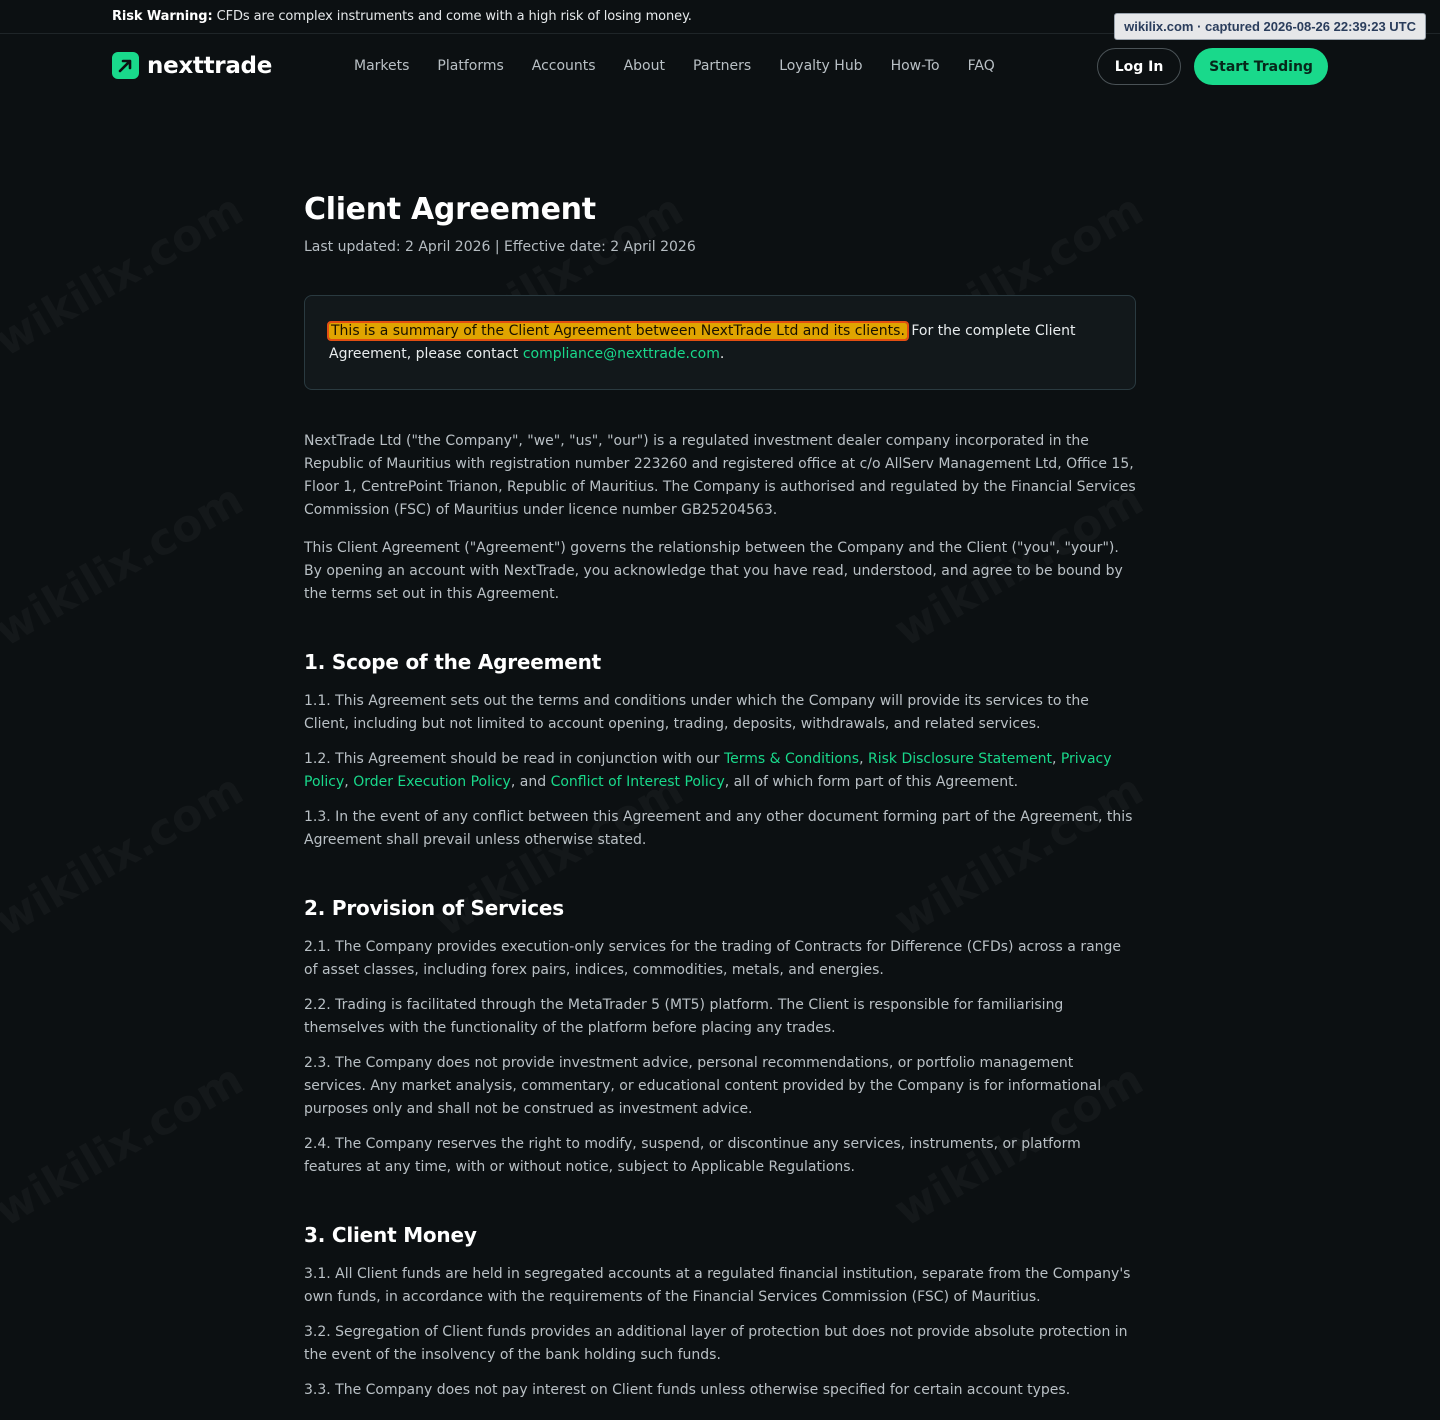 Image resolution: width=1440 pixels, height=1420 pixels. I want to click on logo-text: nexttrade, so click(210, 65).